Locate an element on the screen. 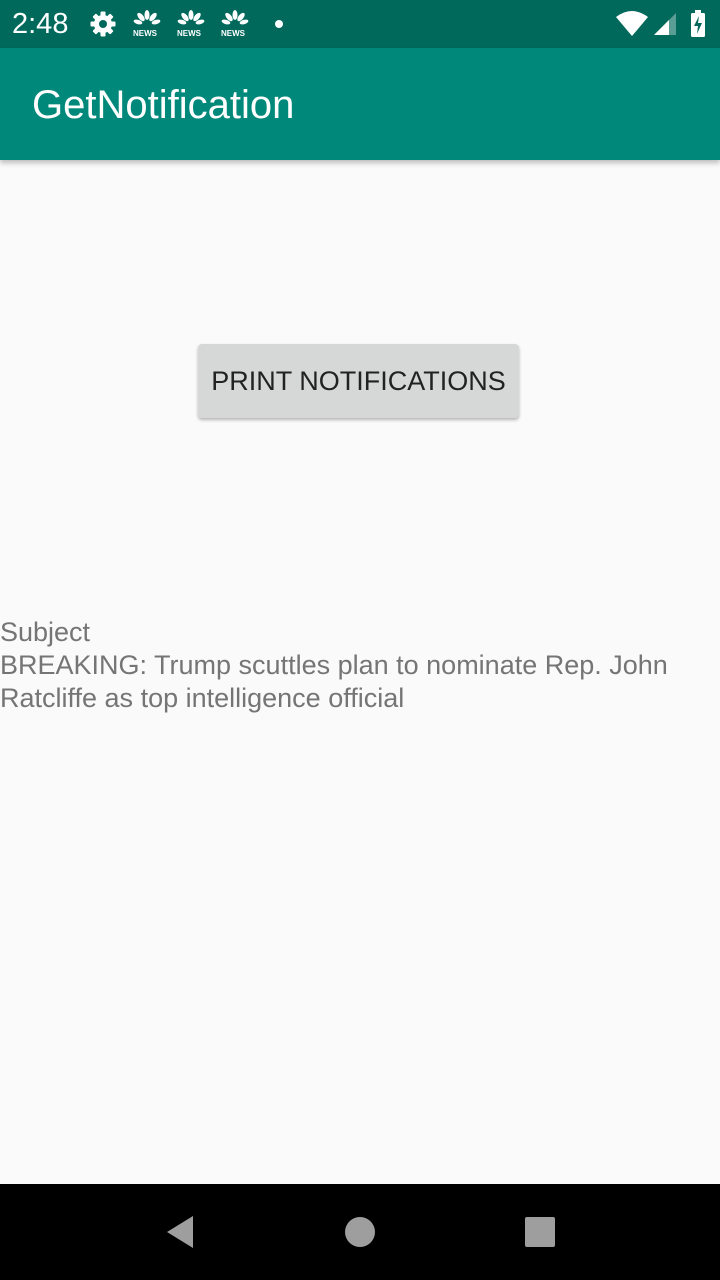  home-icon is located at coordinates (360, 1232).